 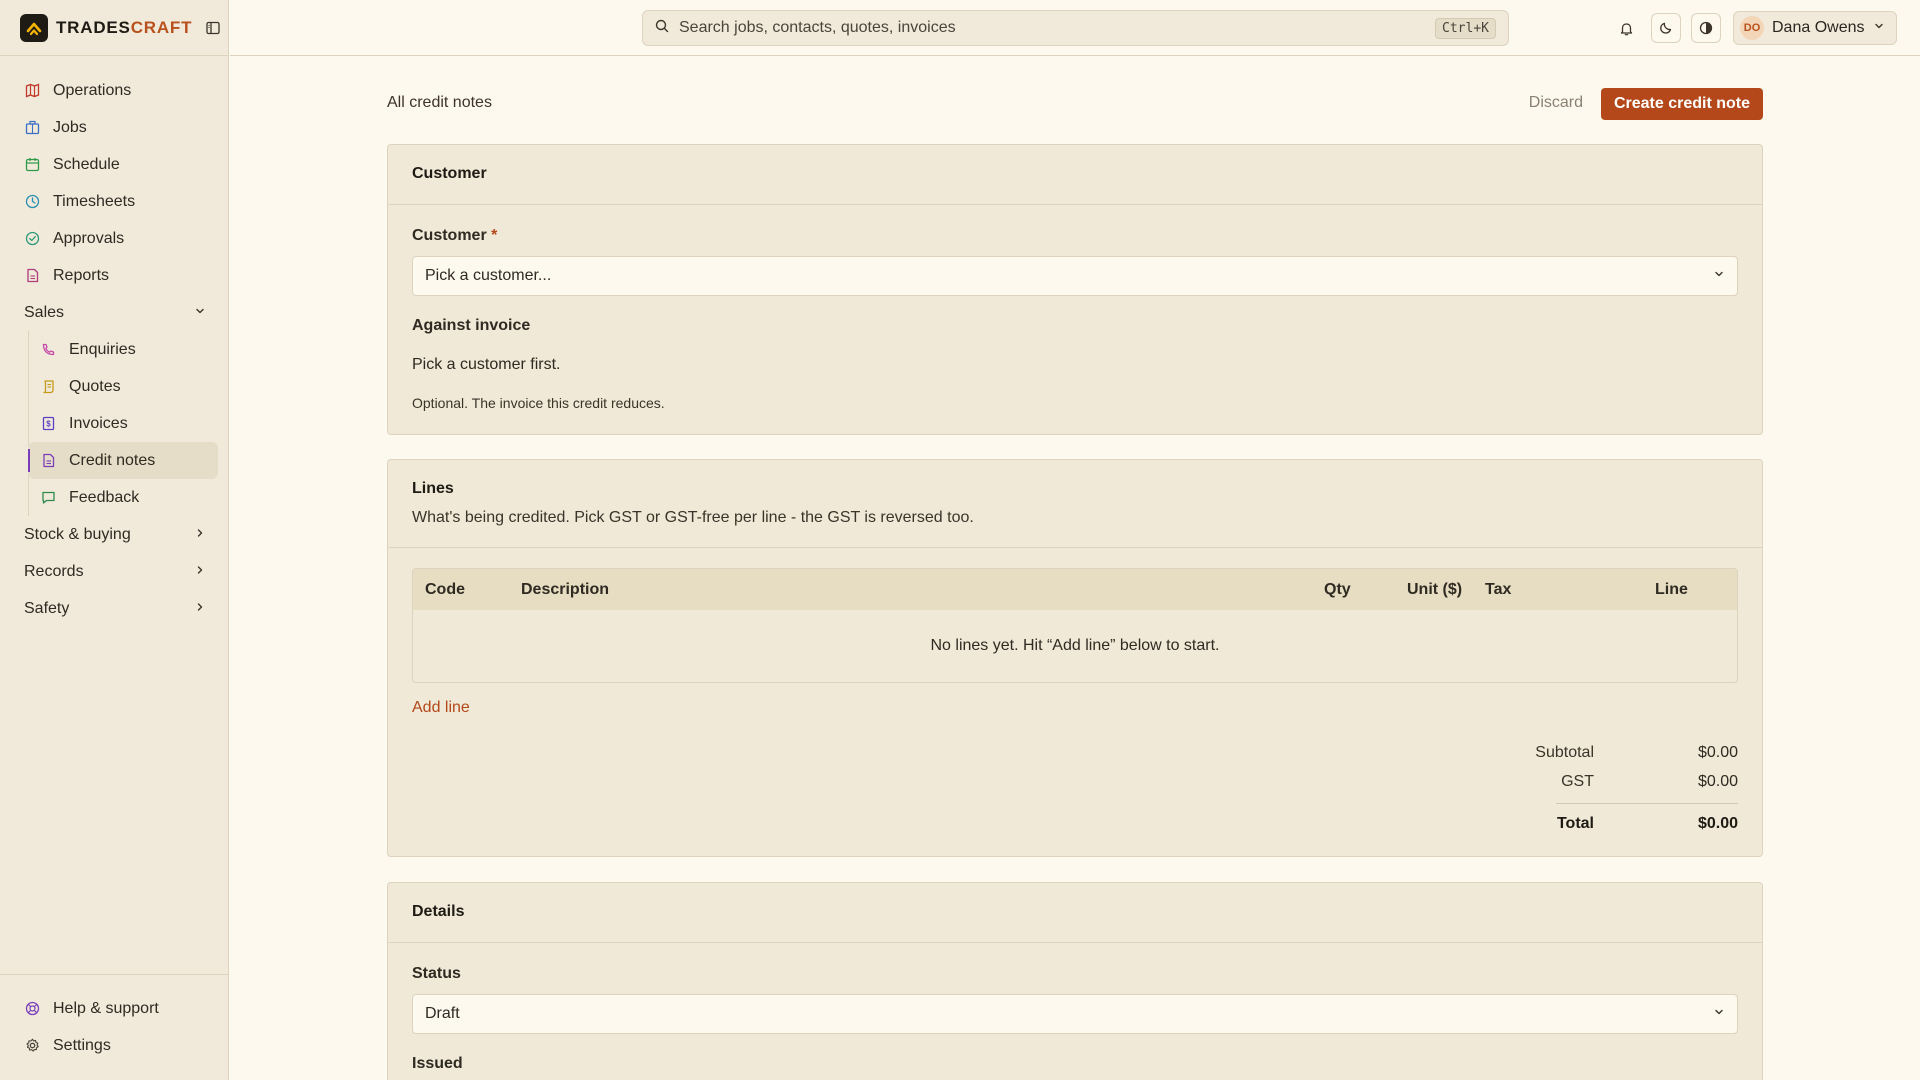 What do you see at coordinates (81, 275) in the screenshot?
I see `sidebar-item-label: Reports` at bounding box center [81, 275].